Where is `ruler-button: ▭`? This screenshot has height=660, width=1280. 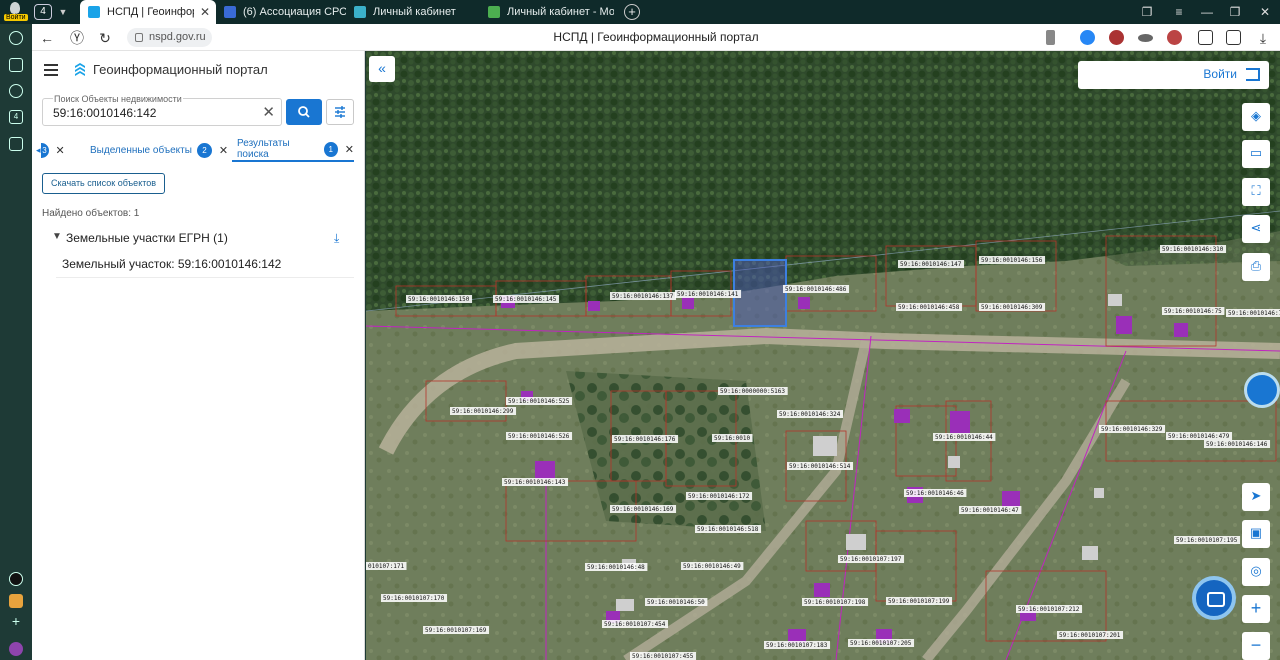 ruler-button: ▭ is located at coordinates (1256, 154).